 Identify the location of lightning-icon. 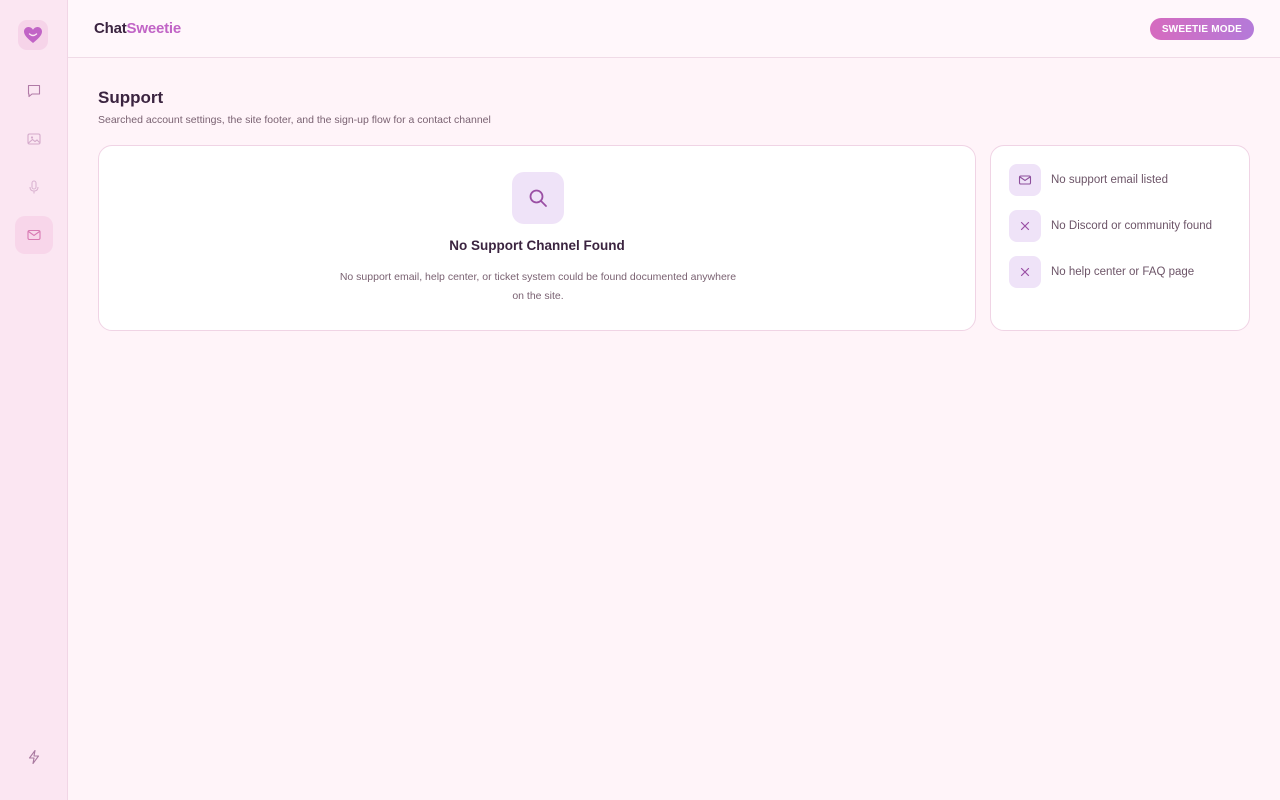
(34, 757).